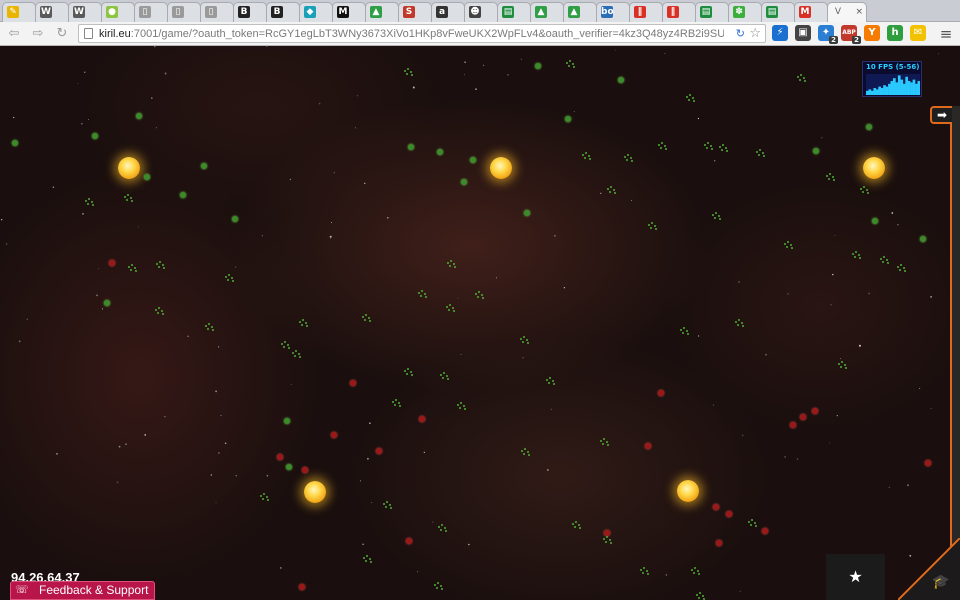 This screenshot has width=960, height=600. What do you see at coordinates (83, 590) in the screenshot?
I see `feedback-support-button: ☏ Feedback & Support` at bounding box center [83, 590].